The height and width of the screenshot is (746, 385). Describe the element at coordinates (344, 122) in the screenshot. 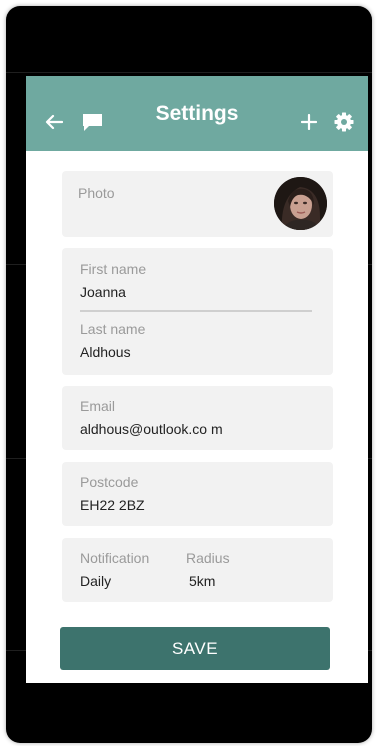

I see `gear-icon` at that location.